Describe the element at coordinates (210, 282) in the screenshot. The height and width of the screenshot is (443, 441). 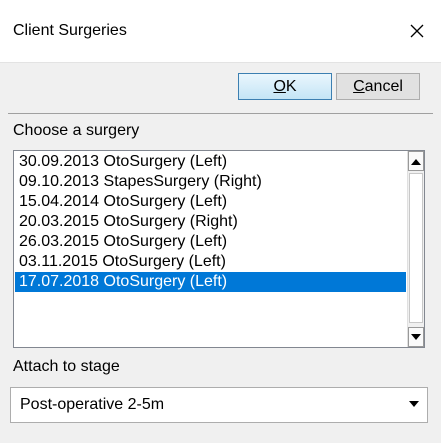
I see `surgery-list-item: 17.07.2018 OtoSurgery (Left)` at that location.